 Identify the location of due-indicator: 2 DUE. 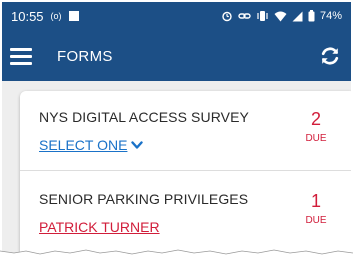
(316, 126).